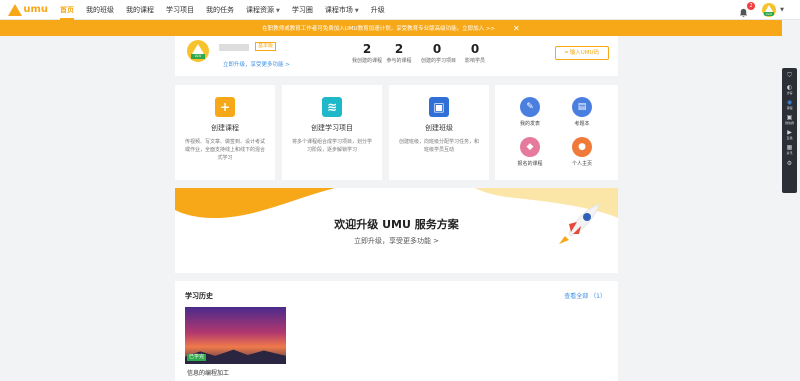  I want to click on nav-my-tasks: 我的任务, so click(220, 10).